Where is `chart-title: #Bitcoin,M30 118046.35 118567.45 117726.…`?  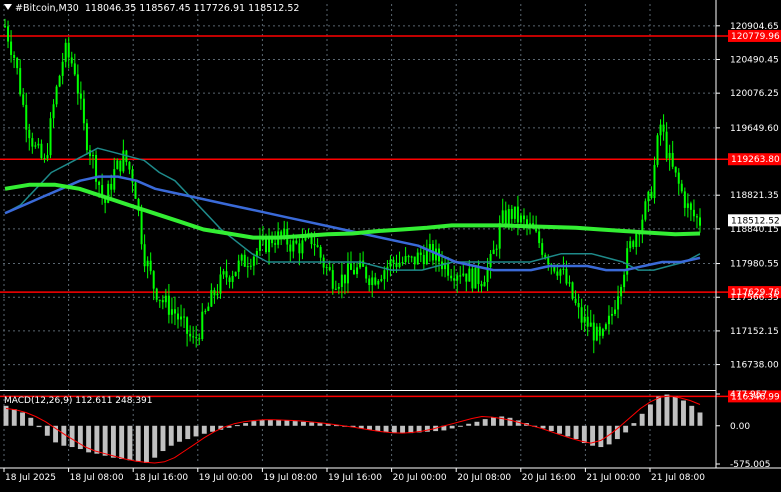
chart-title: #Bitcoin,M30 118046.35 118567.45 117726.… is located at coordinates (151, 8).